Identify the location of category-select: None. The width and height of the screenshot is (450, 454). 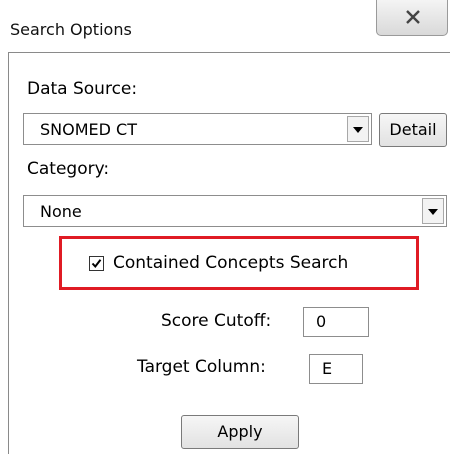
(235, 211).